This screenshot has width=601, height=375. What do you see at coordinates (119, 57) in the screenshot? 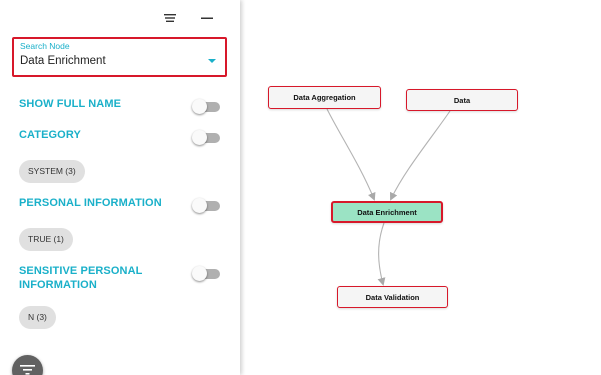
I see `search-node-select: Search Node Data Enrichment` at bounding box center [119, 57].